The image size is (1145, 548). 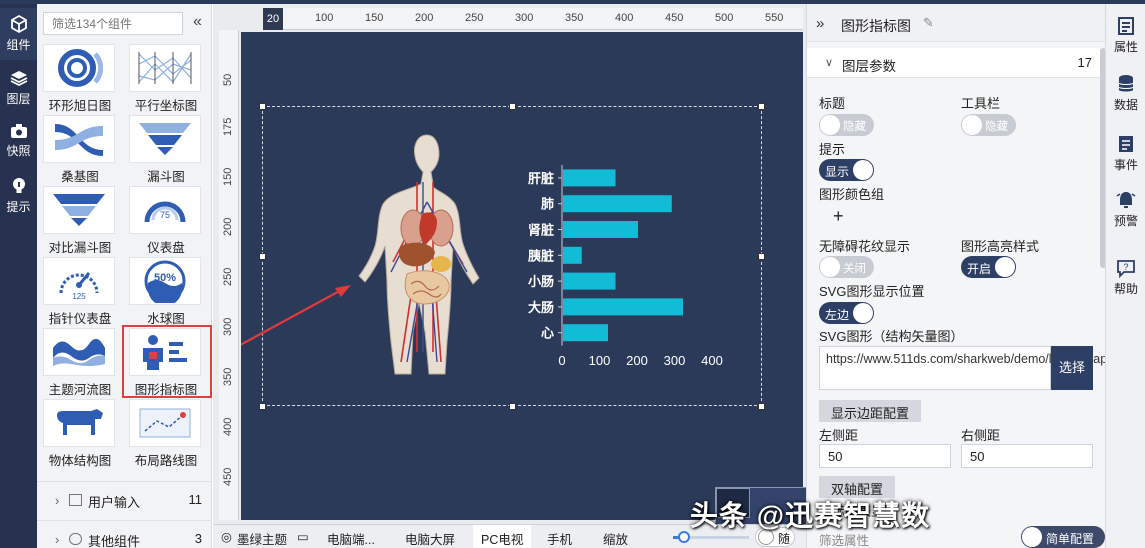 What do you see at coordinates (870, 411) in the screenshot?
I see `margin-config-button: 显示边距配置` at bounding box center [870, 411].